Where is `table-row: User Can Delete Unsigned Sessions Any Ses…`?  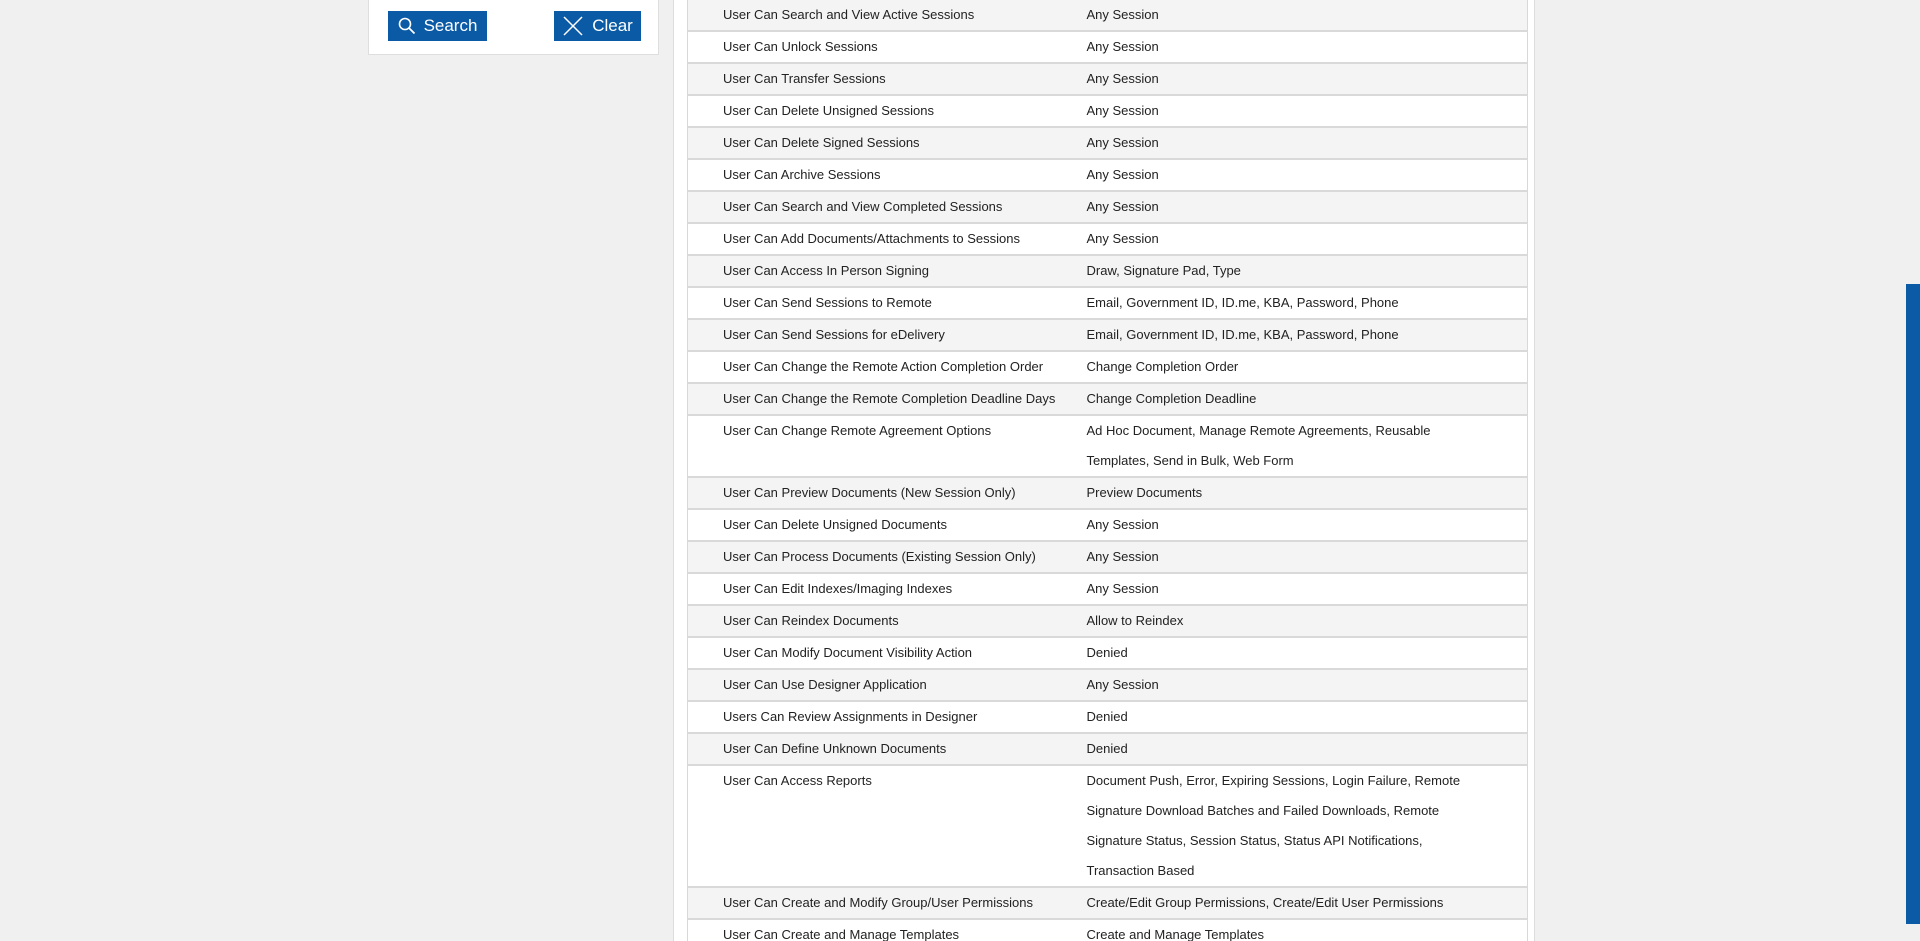 table-row: User Can Delete Unsigned Sessions Any Ses… is located at coordinates (1107, 111).